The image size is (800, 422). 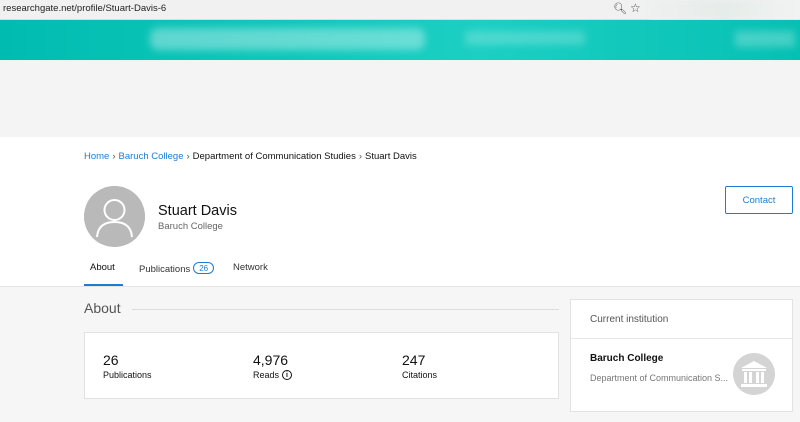 What do you see at coordinates (102, 308) in the screenshot?
I see `about-section-title: About` at bounding box center [102, 308].